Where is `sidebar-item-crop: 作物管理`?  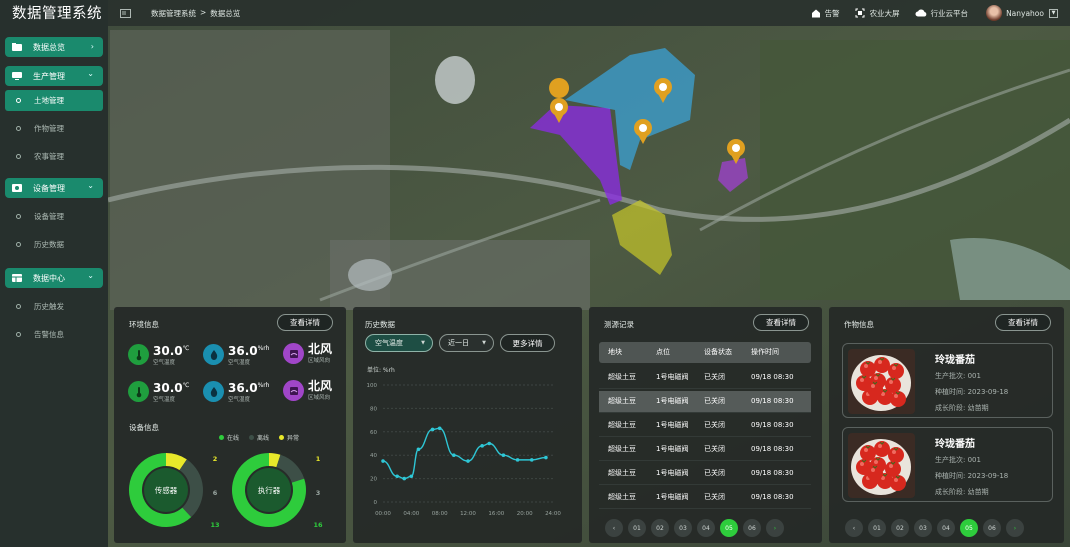 sidebar-item-crop: 作物管理 is located at coordinates (54, 128).